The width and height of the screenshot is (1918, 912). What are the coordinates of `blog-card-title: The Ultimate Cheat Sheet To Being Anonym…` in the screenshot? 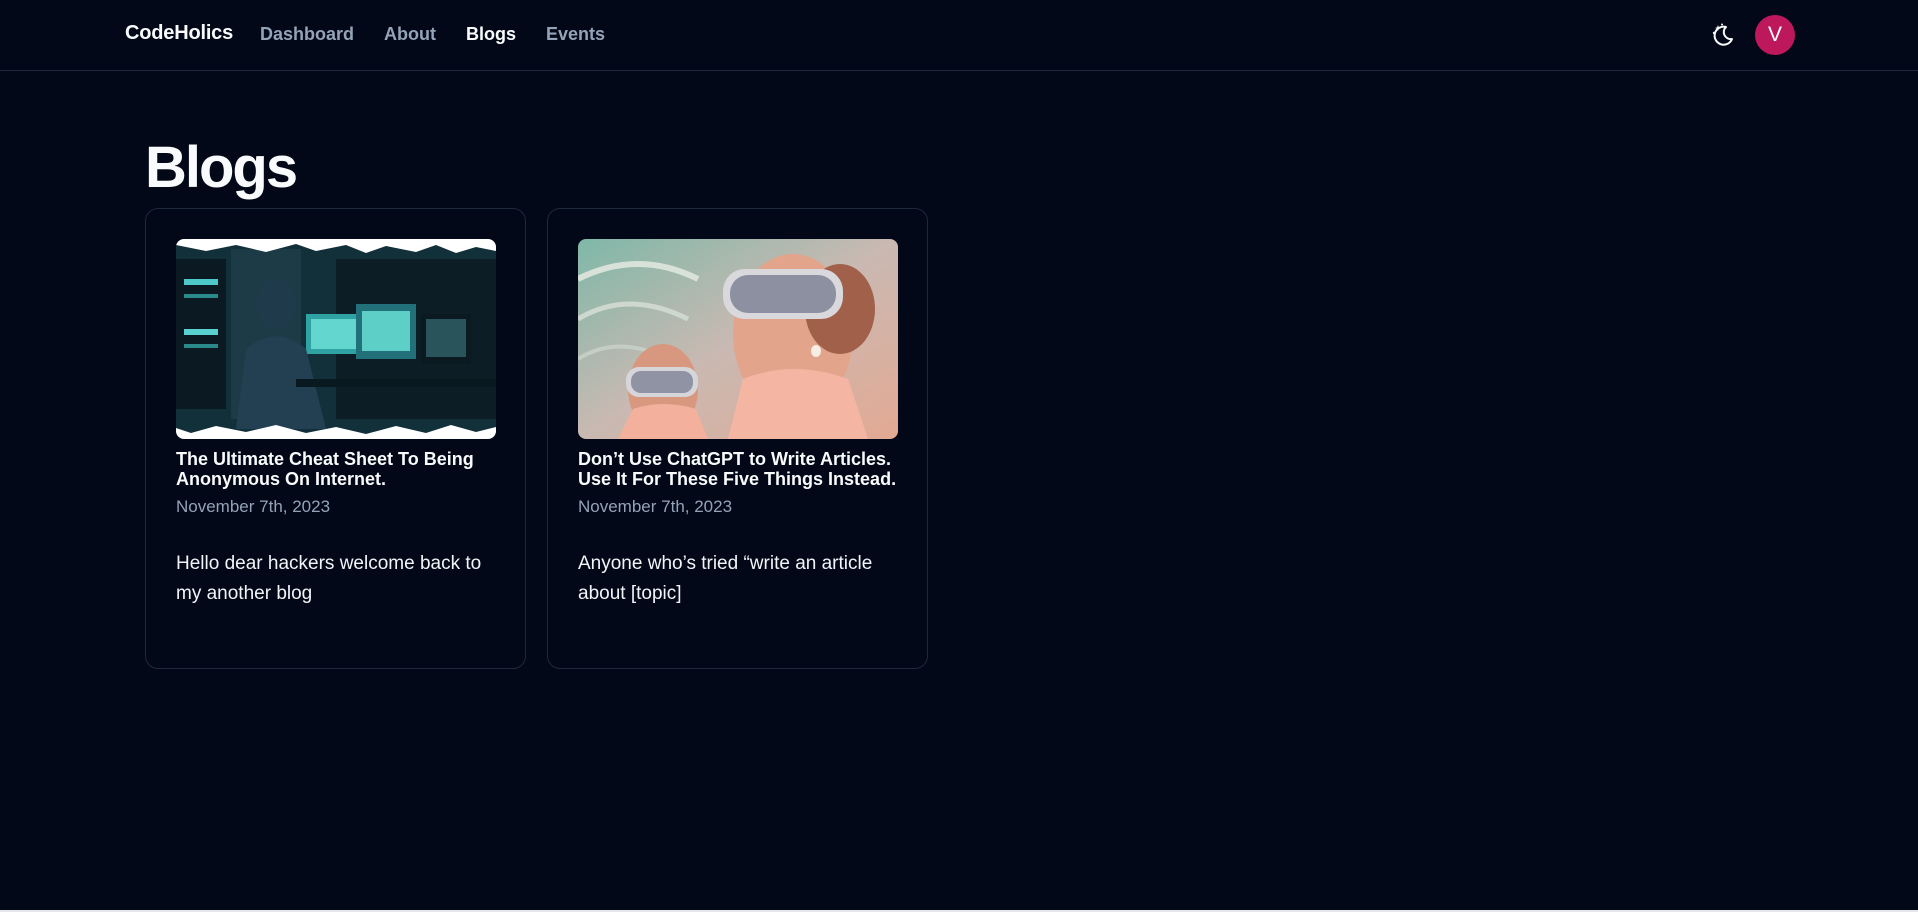 It's located at (341, 469).